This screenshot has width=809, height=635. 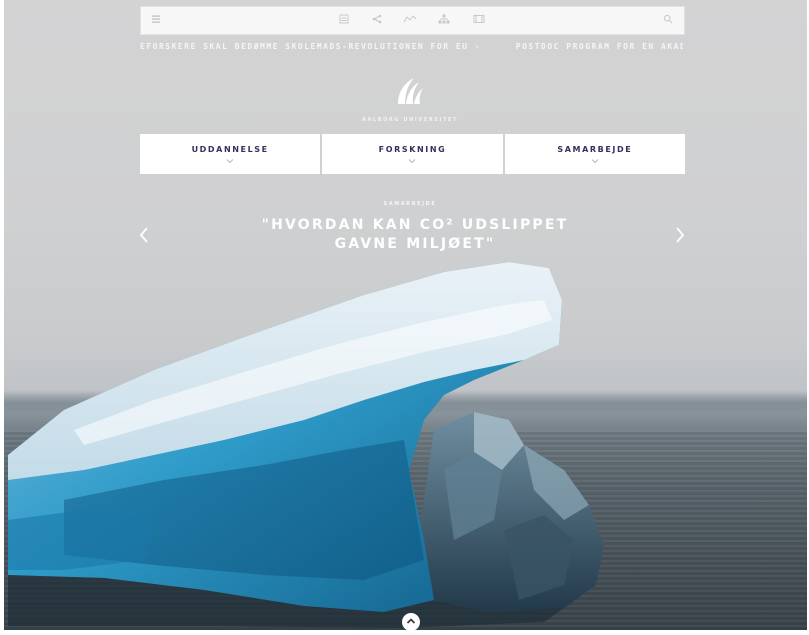 I want to click on nav-item-label: SAMARBEJDE, so click(x=595, y=149).